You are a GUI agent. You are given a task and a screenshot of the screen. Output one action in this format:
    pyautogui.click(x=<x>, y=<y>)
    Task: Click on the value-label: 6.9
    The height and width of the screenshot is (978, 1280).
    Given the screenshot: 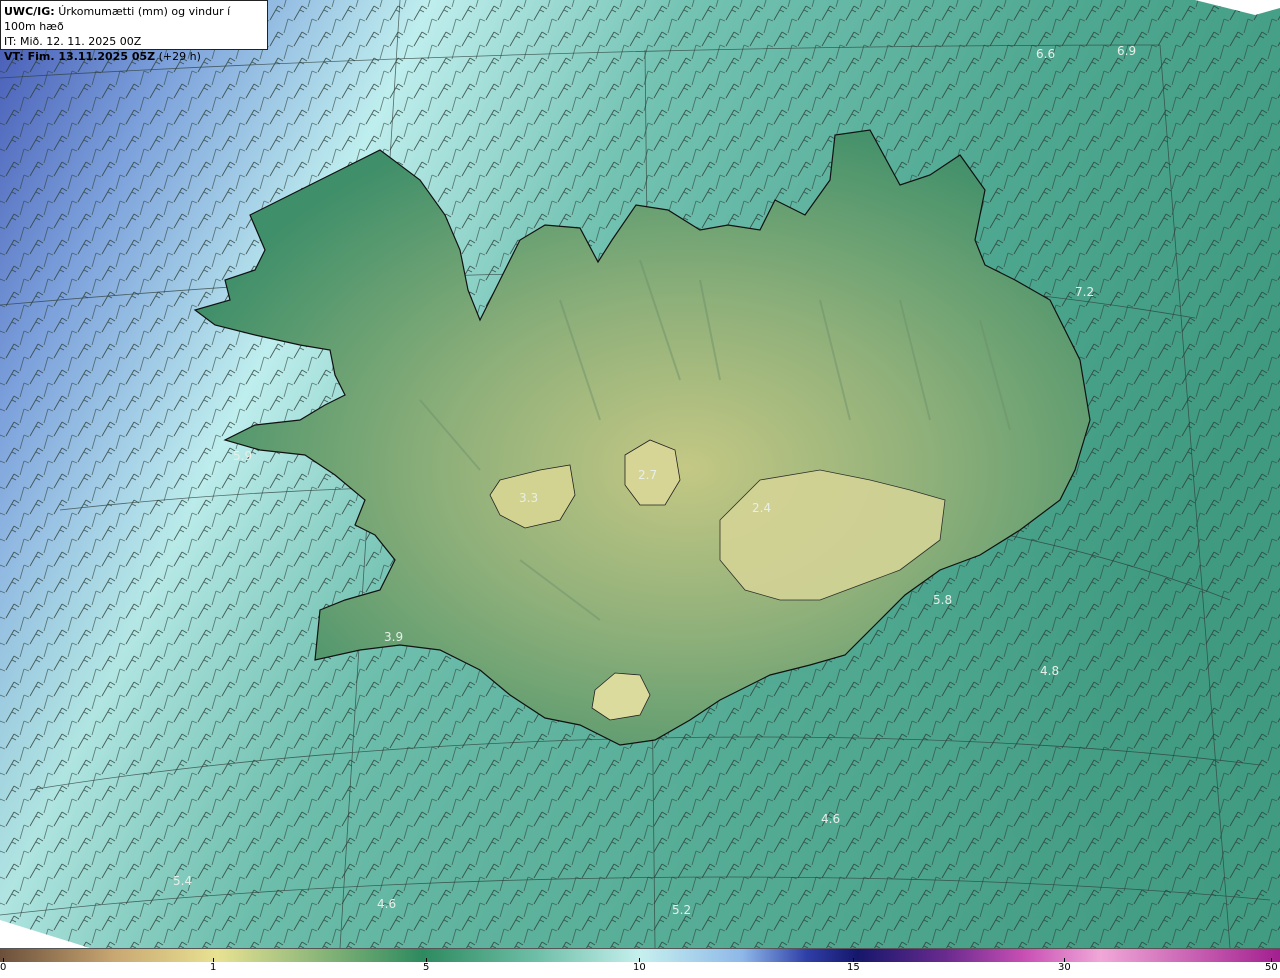 What is the action you would take?
    pyautogui.click(x=1126, y=51)
    